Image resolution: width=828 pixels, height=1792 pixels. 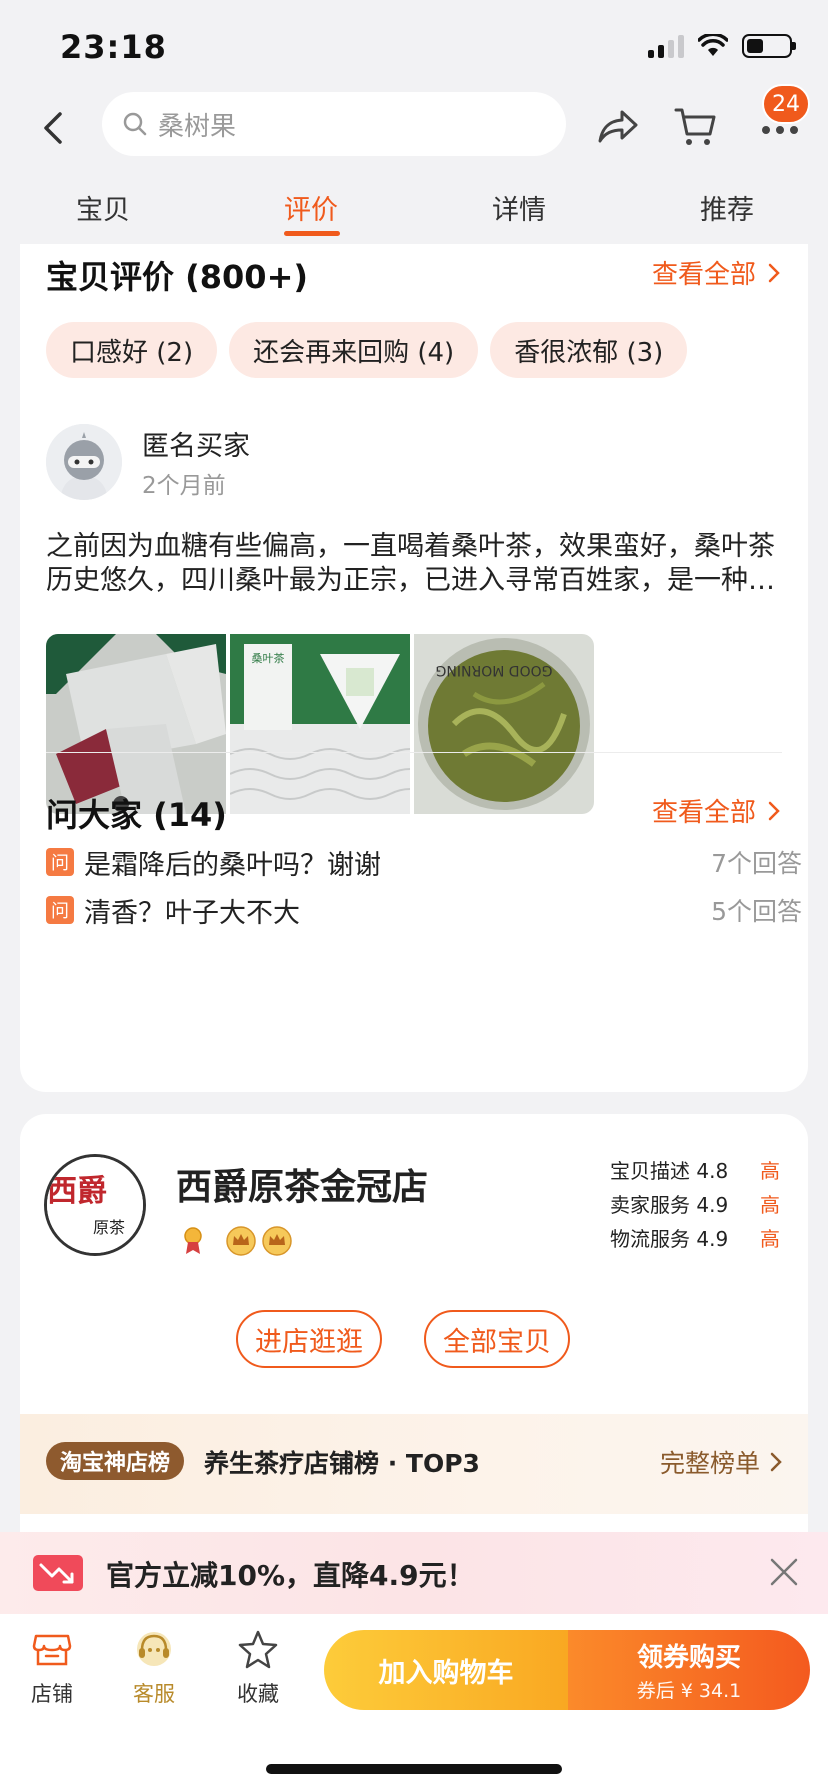 I want to click on cart-badge: 24, so click(x=786, y=104).